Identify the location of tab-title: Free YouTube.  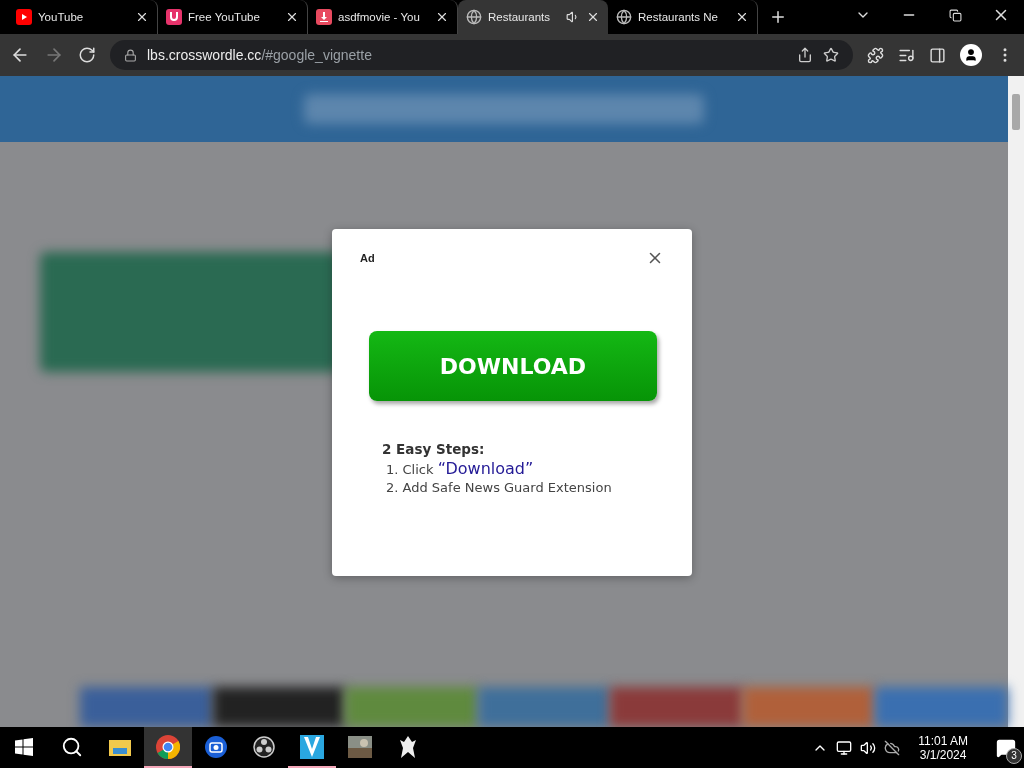
(224, 17).